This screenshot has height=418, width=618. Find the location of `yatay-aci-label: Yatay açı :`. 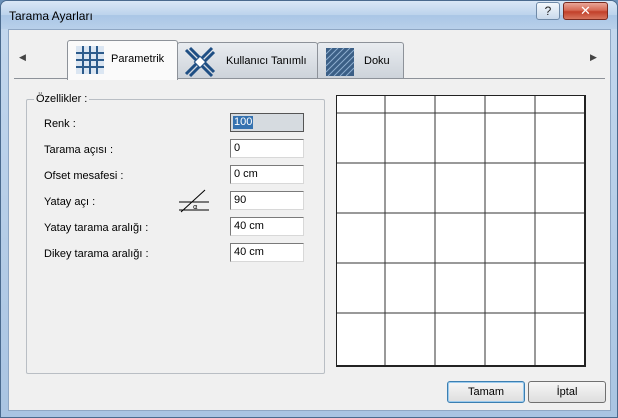

yatay-aci-label: Yatay açı : is located at coordinates (70, 202).